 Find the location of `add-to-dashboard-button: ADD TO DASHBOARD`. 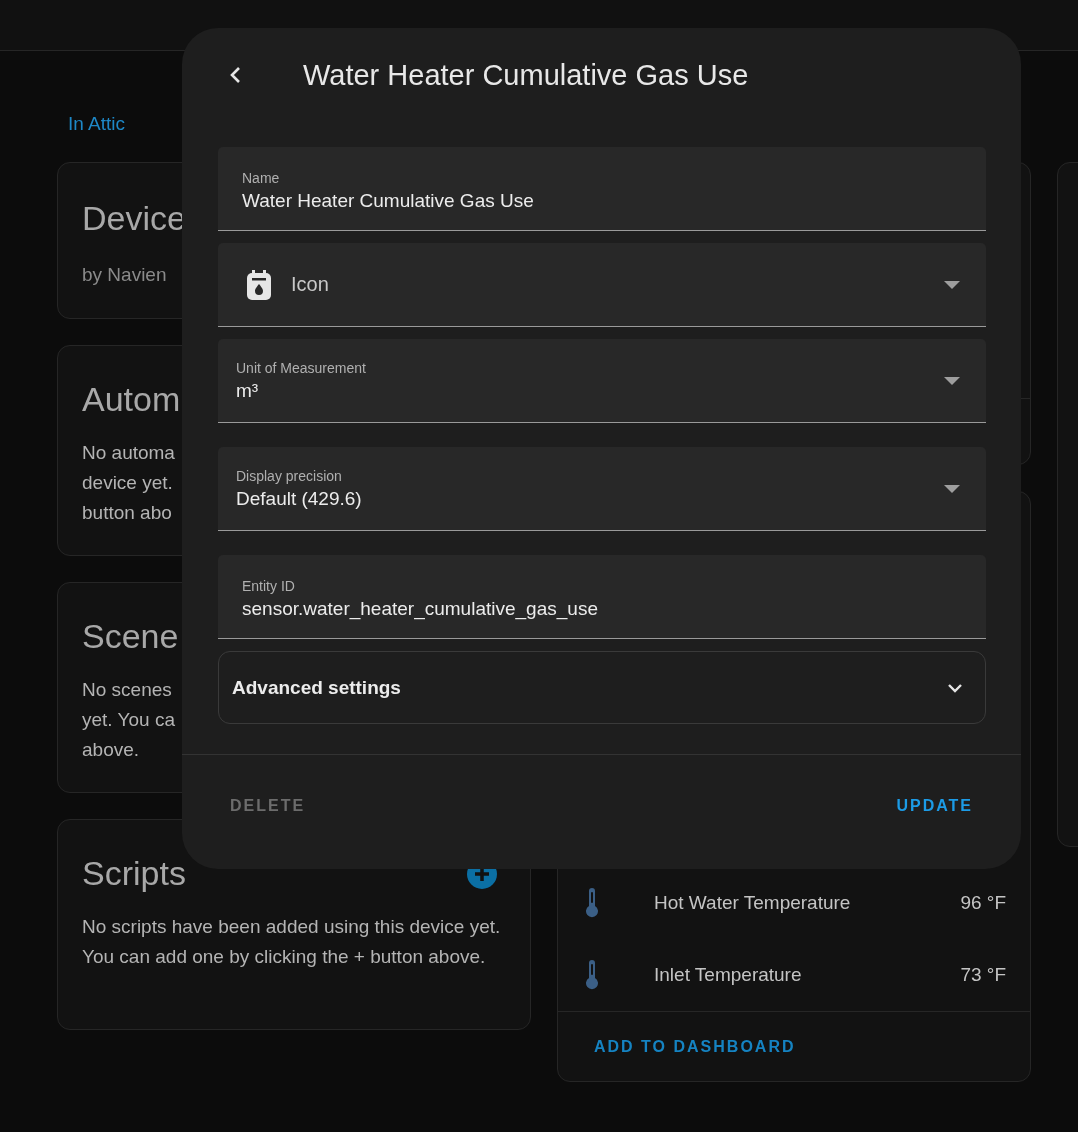

add-to-dashboard-button: ADD TO DASHBOARD is located at coordinates (695, 1046).